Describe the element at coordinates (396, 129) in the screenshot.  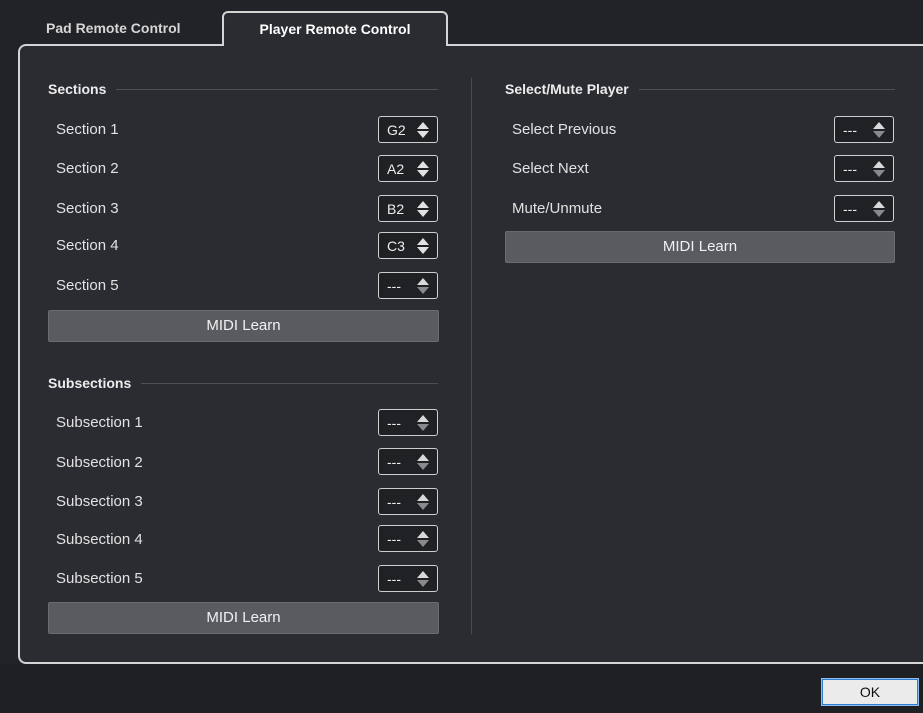
I see `section-1-value: G2` at that location.